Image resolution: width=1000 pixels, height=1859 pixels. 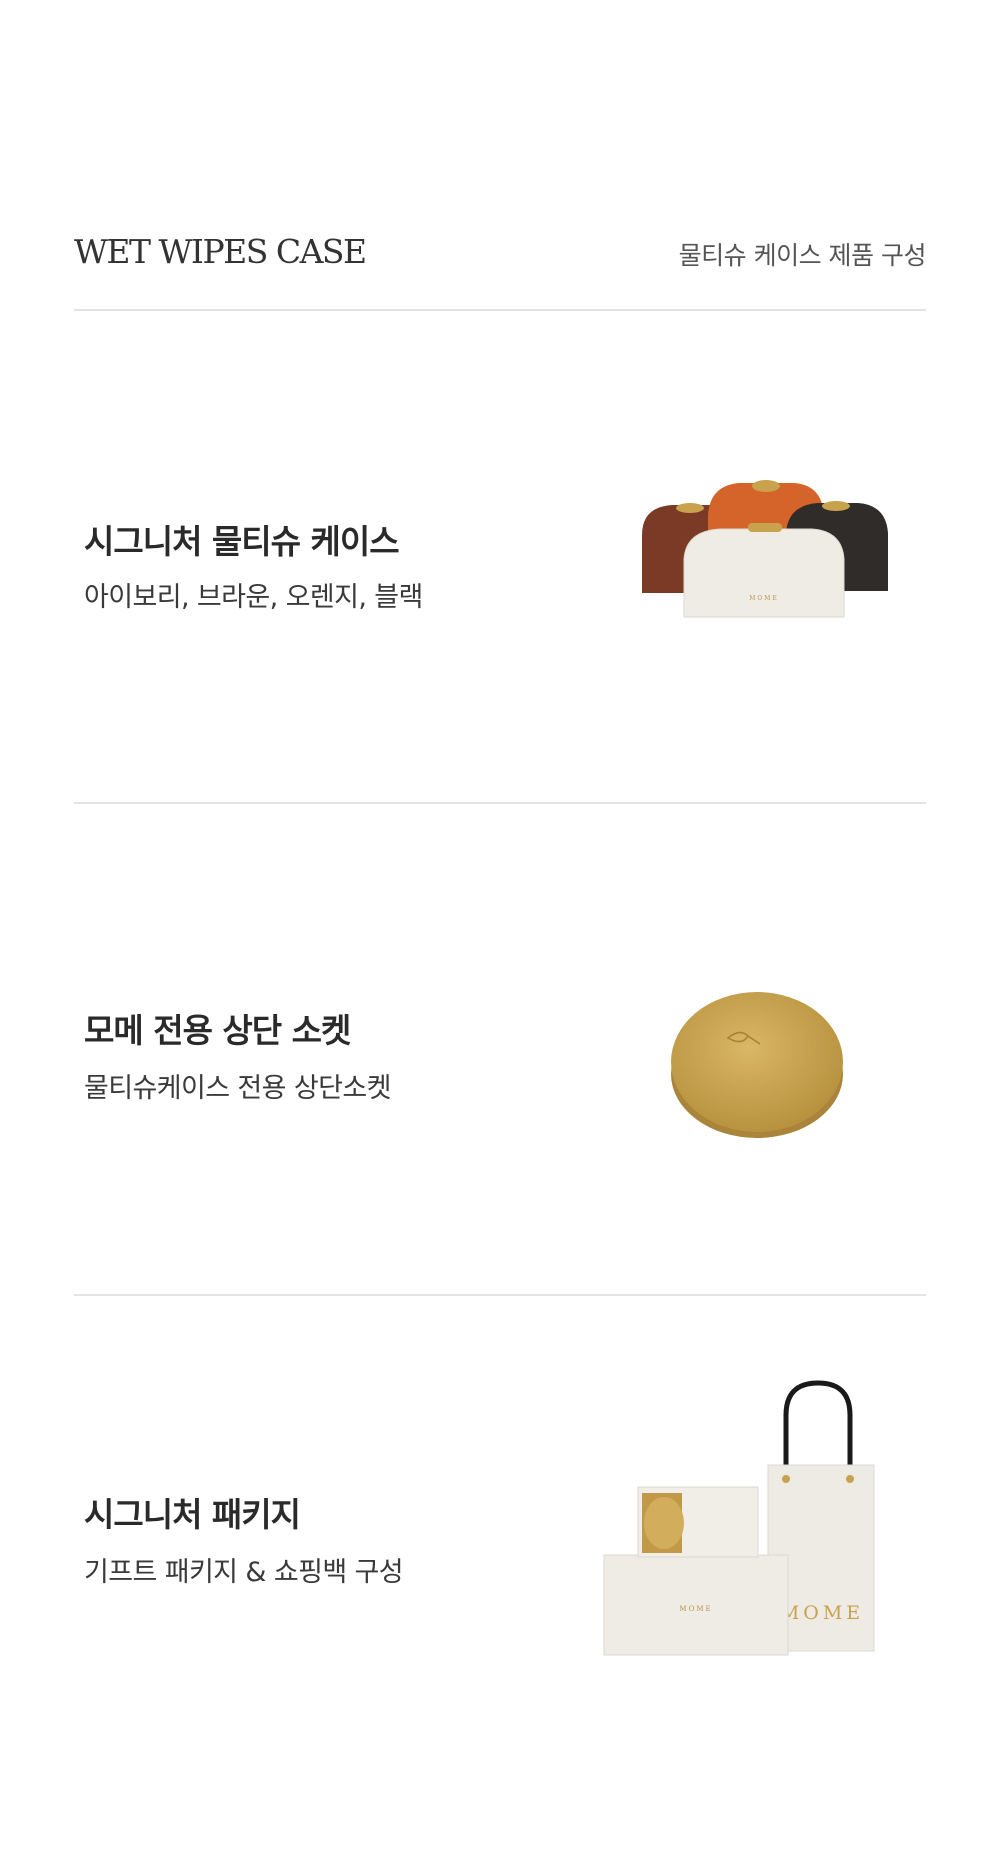 What do you see at coordinates (500, 252) in the screenshot?
I see `page-header: WET WIPES CASE 물티슈 케이스 제품 구성` at bounding box center [500, 252].